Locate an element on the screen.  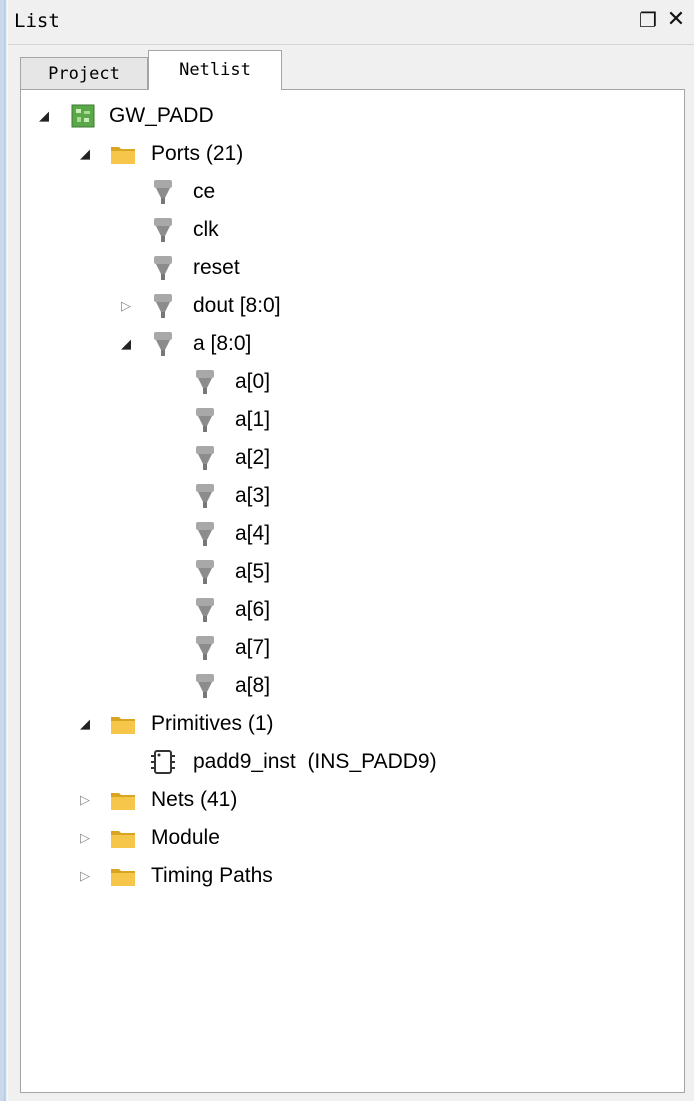
tree-label: Module is located at coordinates (185, 837).